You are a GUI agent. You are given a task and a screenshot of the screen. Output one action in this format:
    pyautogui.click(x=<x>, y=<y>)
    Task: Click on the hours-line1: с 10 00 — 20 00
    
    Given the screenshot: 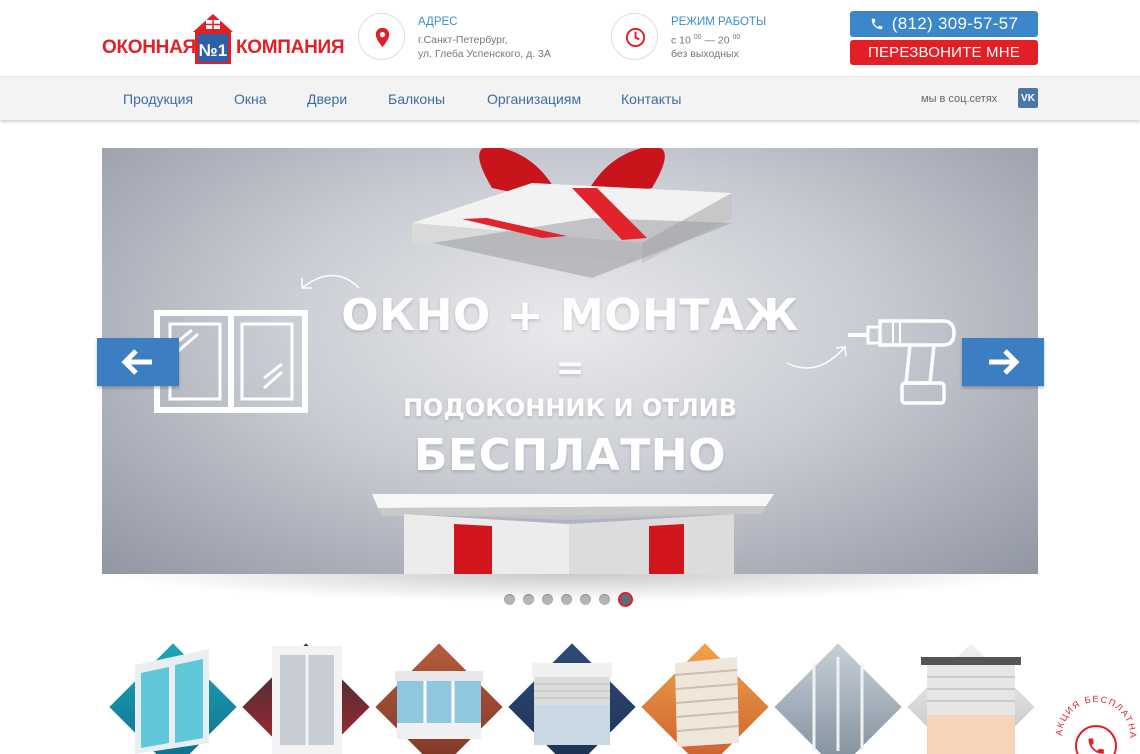 What is the action you would take?
    pyautogui.click(x=706, y=40)
    